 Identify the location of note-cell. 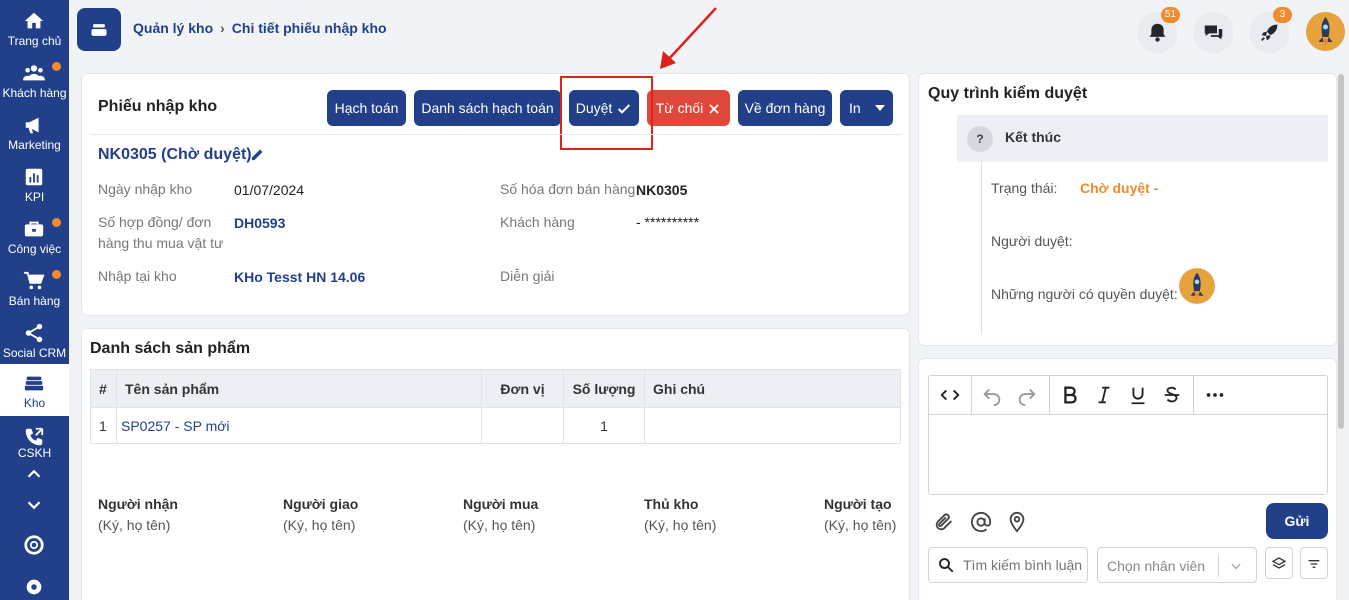
(772, 425).